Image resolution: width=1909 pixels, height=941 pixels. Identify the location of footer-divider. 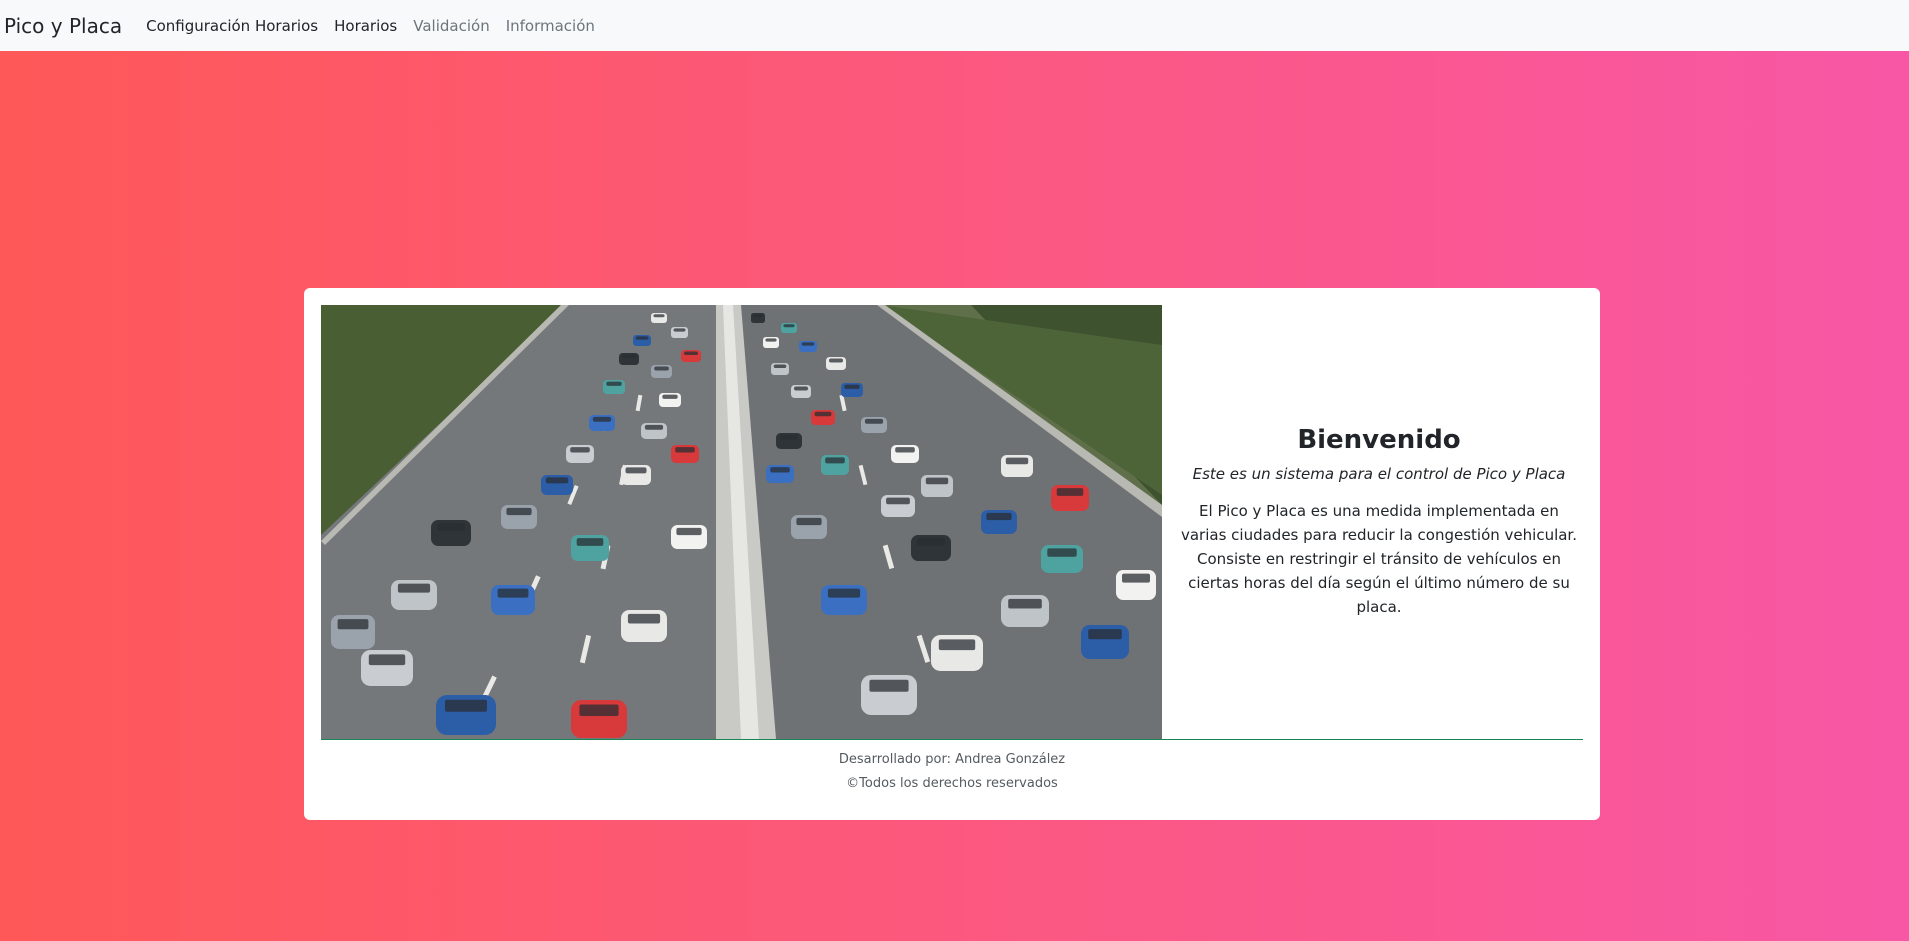
(952, 739).